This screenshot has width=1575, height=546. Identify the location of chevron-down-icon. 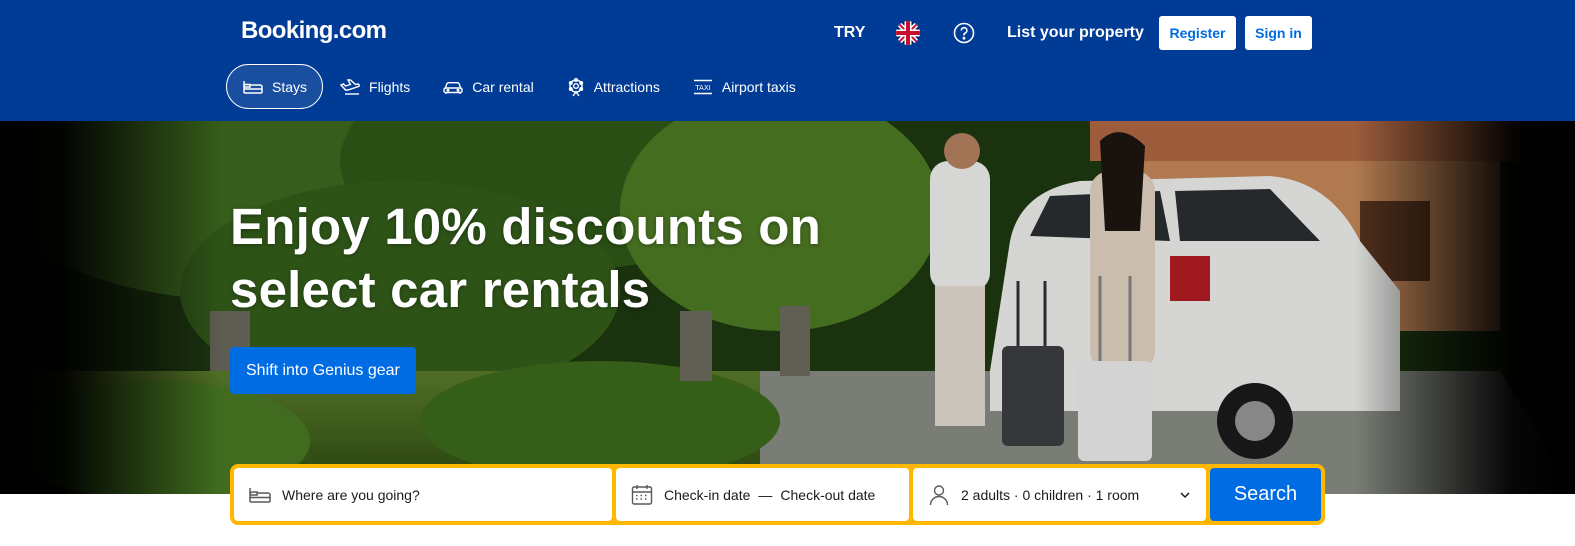
(1185, 495).